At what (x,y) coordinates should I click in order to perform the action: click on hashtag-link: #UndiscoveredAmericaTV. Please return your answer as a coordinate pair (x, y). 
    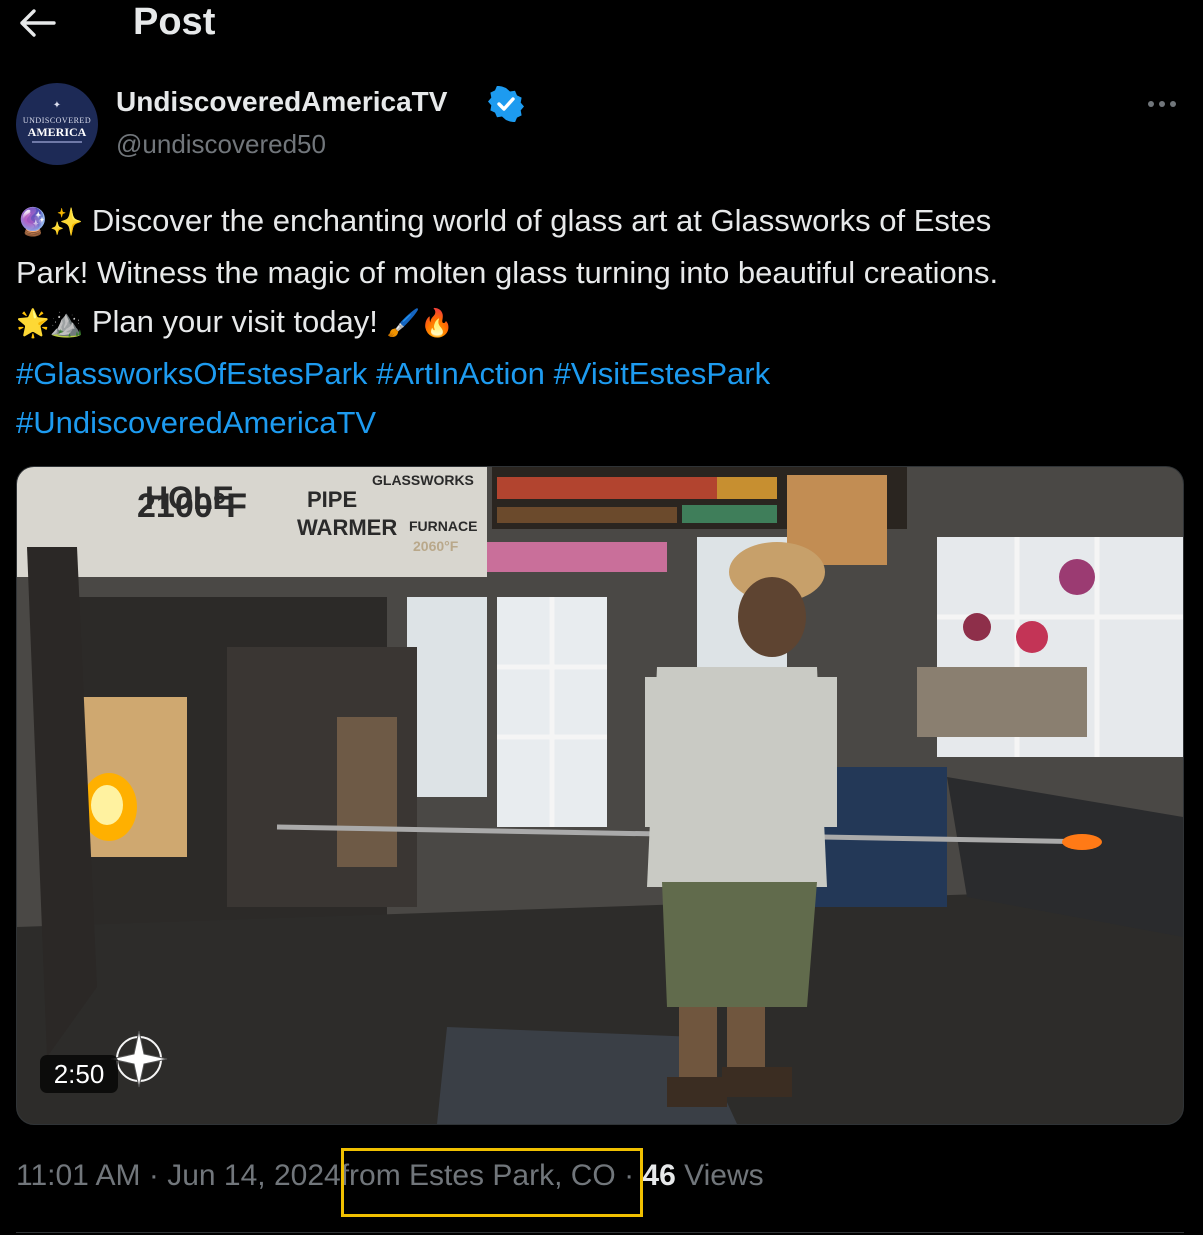
    Looking at the image, I should click on (196, 422).